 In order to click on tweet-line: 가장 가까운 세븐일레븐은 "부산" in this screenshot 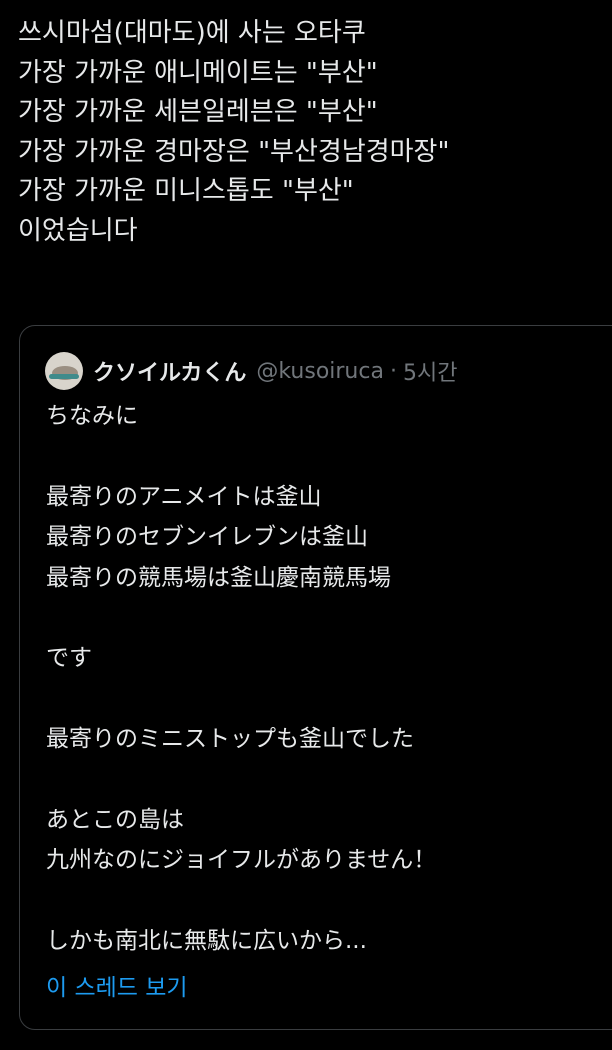, I will do `click(198, 112)`.